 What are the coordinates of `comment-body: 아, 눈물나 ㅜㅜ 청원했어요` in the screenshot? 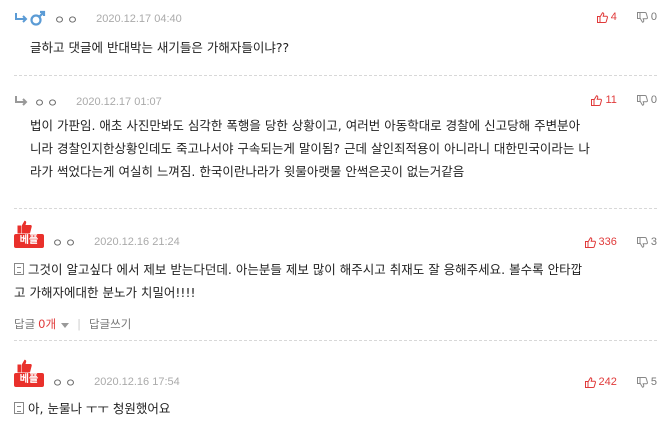 It's located at (92, 408).